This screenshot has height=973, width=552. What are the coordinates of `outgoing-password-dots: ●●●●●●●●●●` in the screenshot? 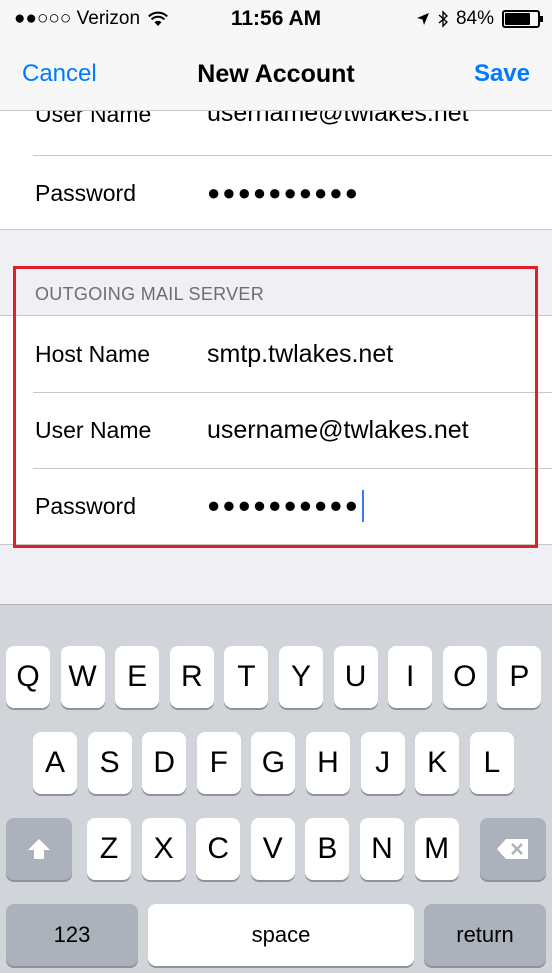 It's located at (283, 505).